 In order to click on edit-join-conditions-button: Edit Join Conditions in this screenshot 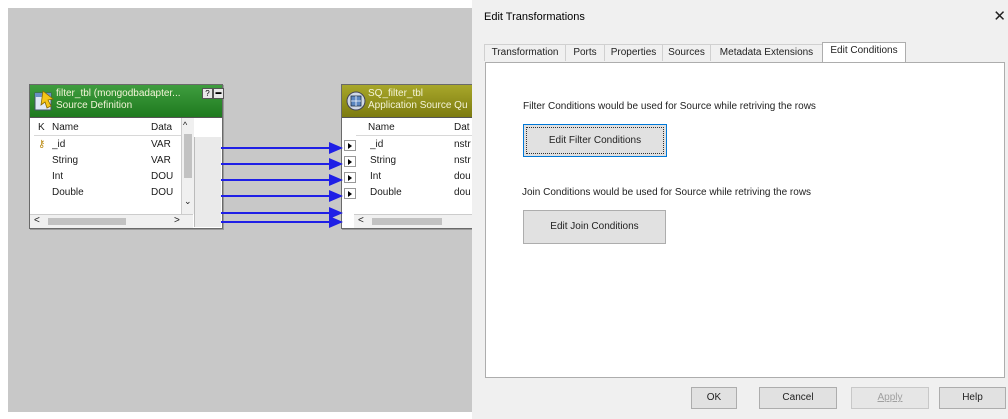, I will do `click(594, 227)`.